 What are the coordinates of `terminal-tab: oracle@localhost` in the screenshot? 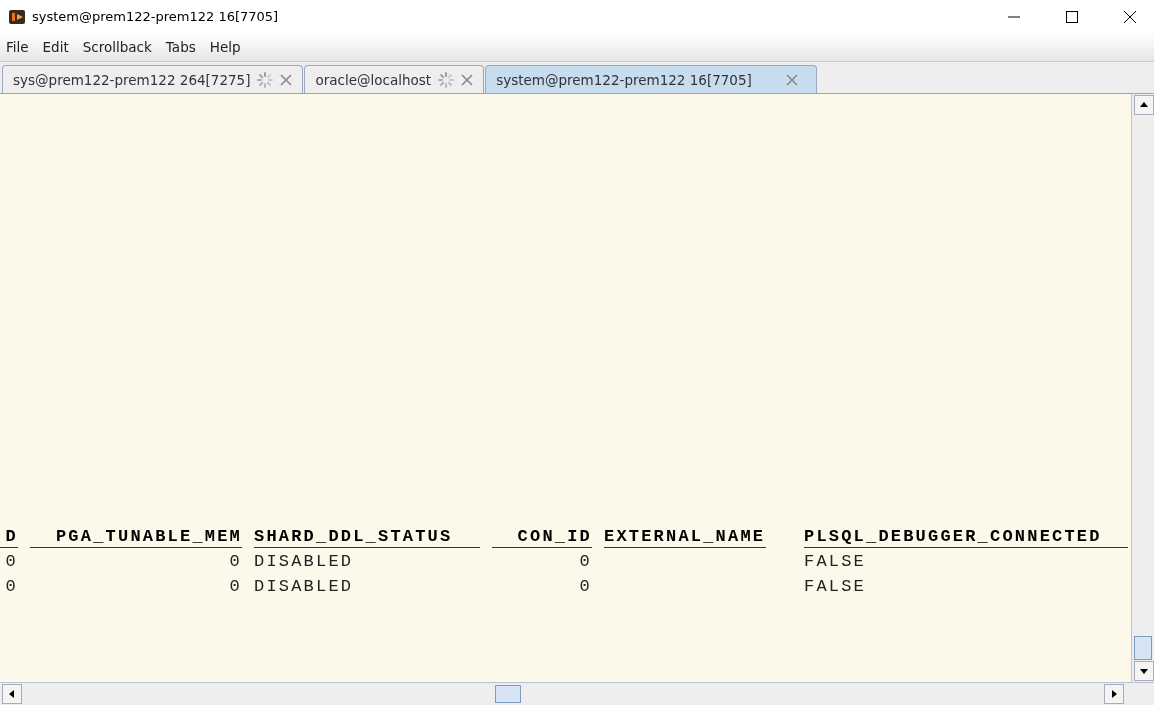 It's located at (394, 79).